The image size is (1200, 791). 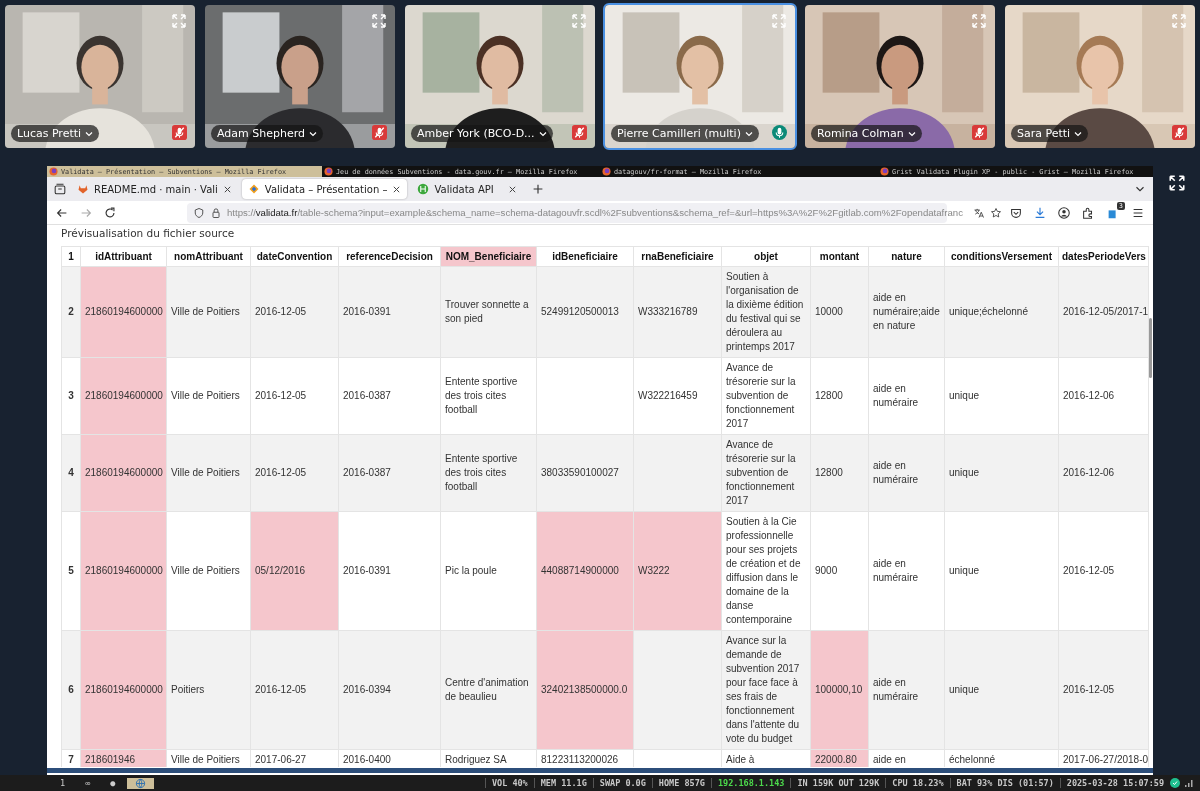 I want to click on table-cell: 2016-0387, so click(x=389, y=396).